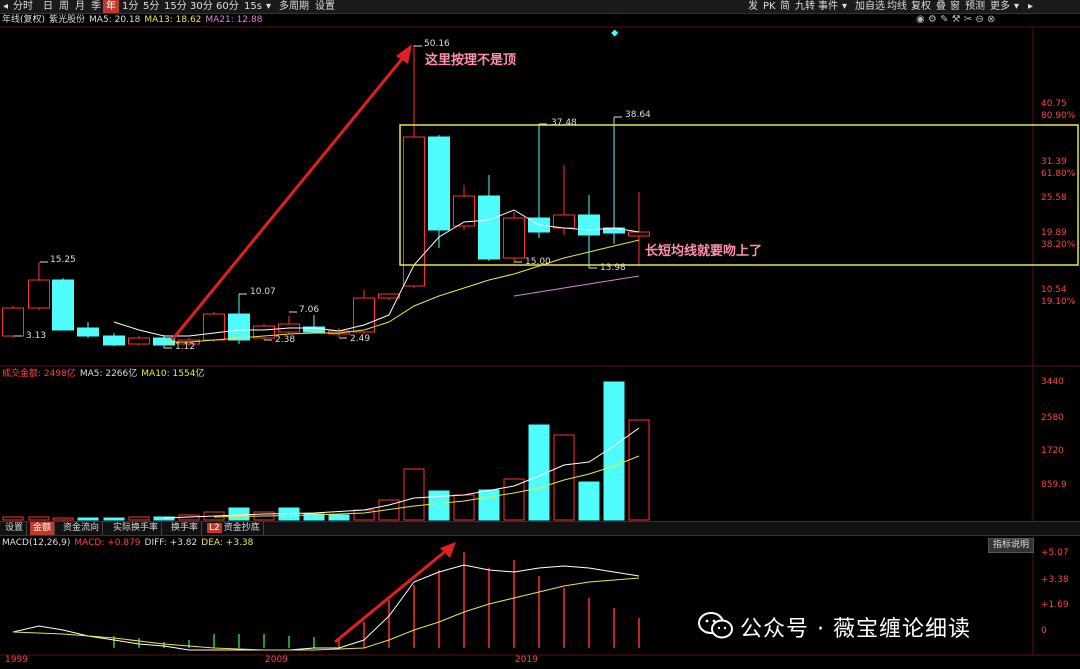 The height and width of the screenshot is (669, 1080). I want to click on volume-ma10-line, so click(426, 486).